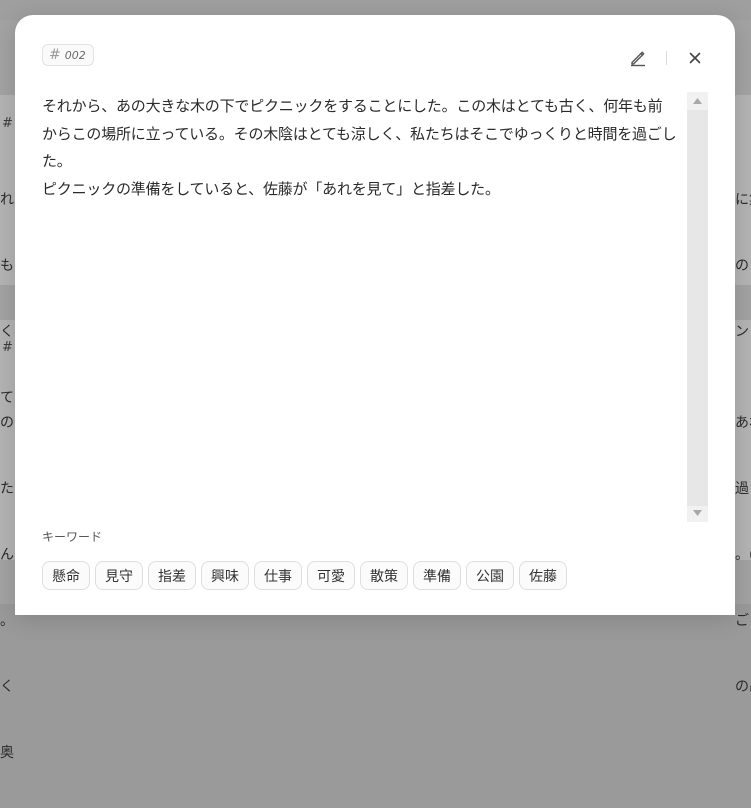  I want to click on keyword-list: 懸命 見守 指差 興味 仕事 可愛 散策 準備 公園 佐藤, so click(304, 575).